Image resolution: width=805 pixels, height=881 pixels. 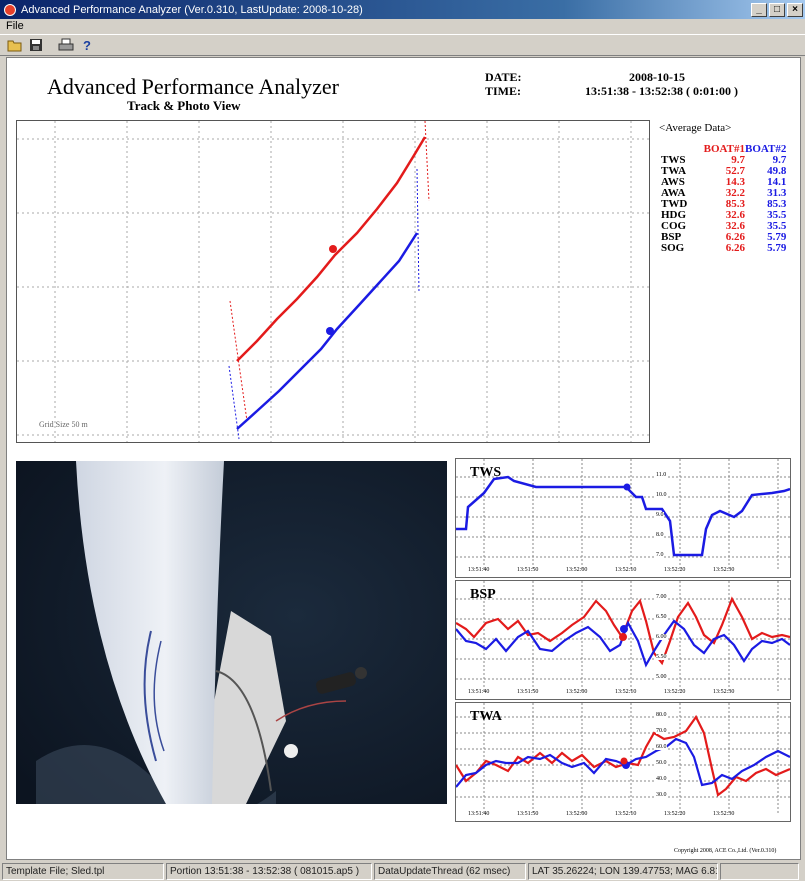 What do you see at coordinates (15, 45) in the screenshot?
I see `open-folder-icon` at bounding box center [15, 45].